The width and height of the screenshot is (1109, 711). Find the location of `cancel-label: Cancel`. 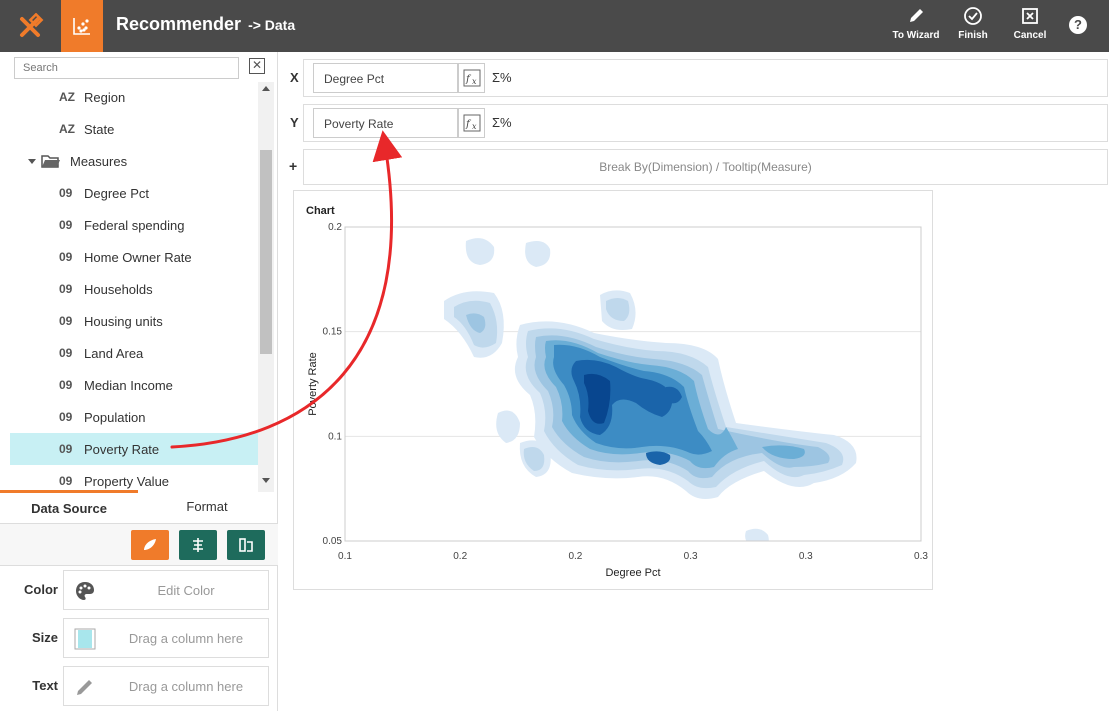

cancel-label: Cancel is located at coordinates (1030, 35).